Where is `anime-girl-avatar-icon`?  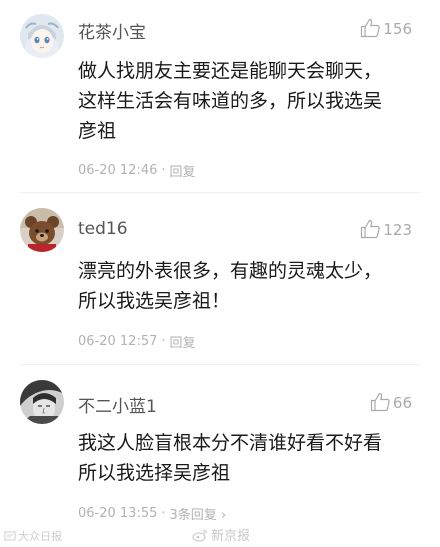
anime-girl-avatar-icon is located at coordinates (42, 36).